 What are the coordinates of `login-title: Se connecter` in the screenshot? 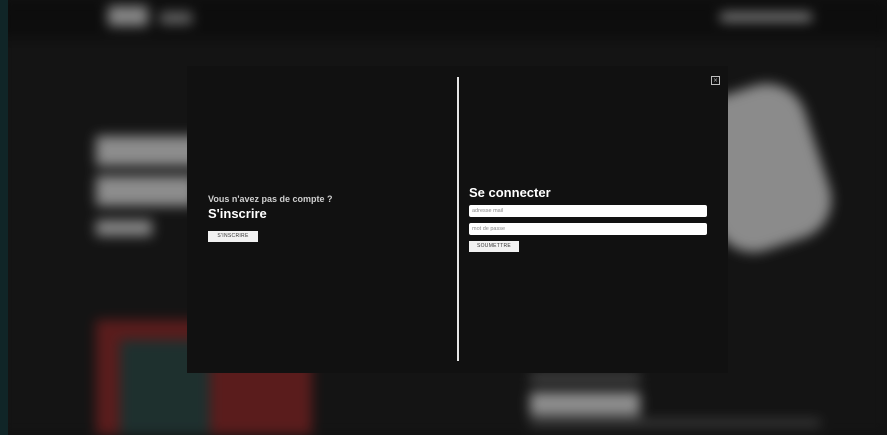 It's located at (510, 192).